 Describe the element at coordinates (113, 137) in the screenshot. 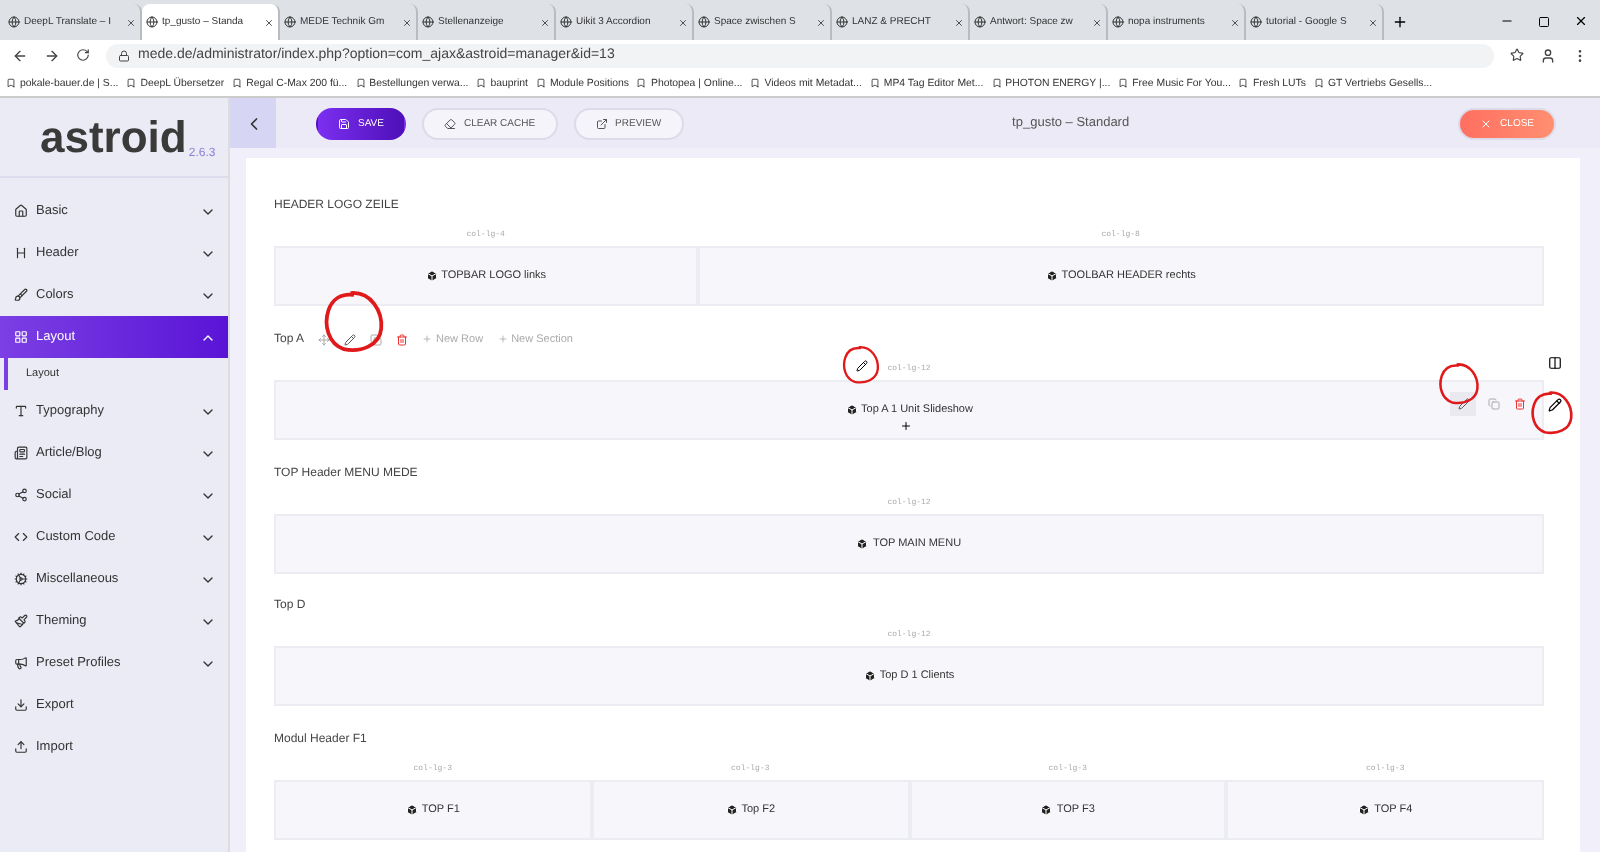

I see `logo-text: astroid` at that location.